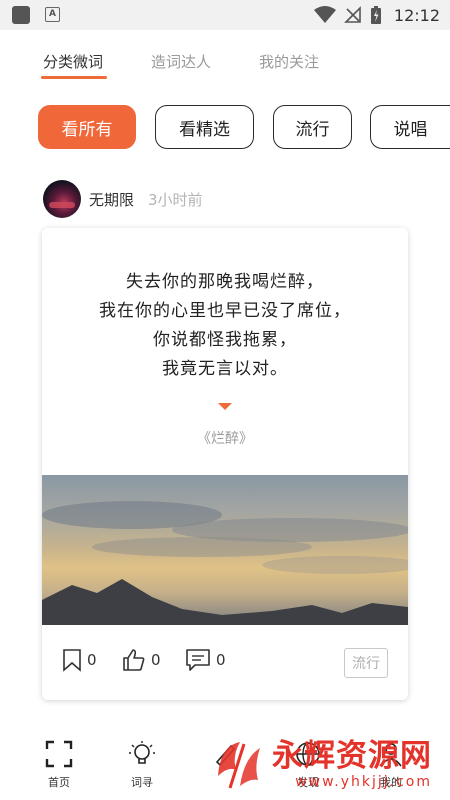 This screenshot has width=450, height=800. Describe the element at coordinates (21, 15) in the screenshot. I see `app-icon` at that location.